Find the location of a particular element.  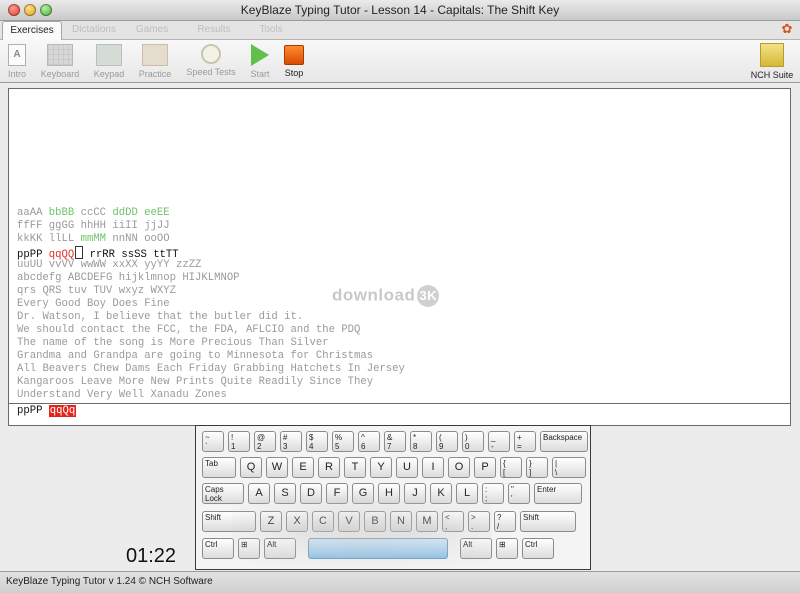

exercise-word: PDQ is located at coordinates (351, 330).